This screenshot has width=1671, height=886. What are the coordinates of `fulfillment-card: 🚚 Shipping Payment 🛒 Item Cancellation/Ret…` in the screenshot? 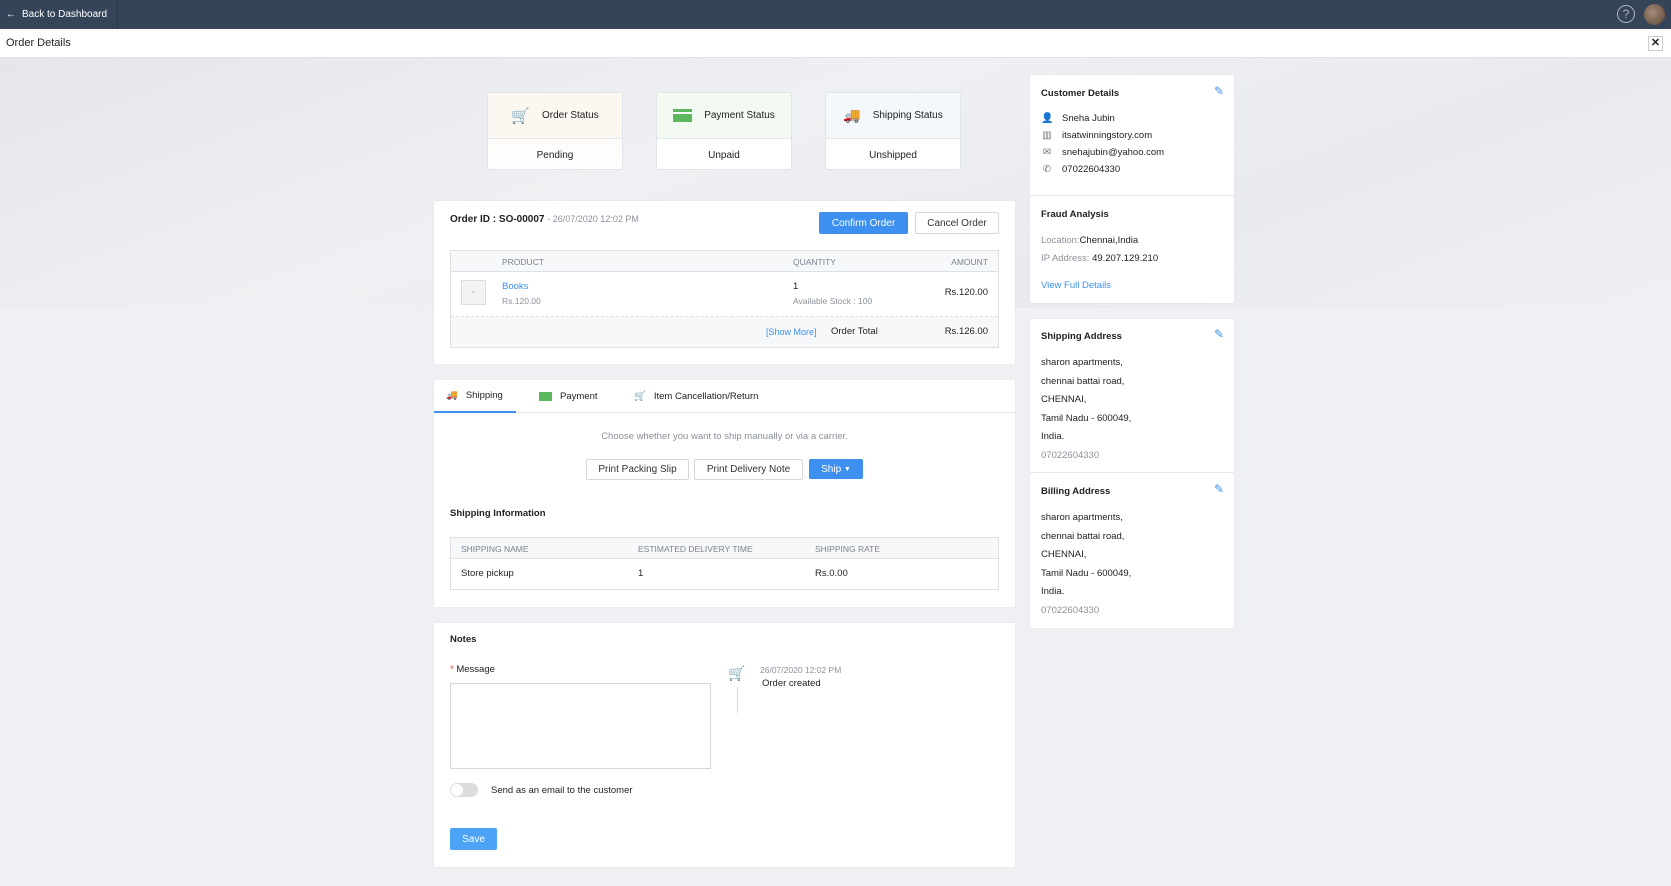 It's located at (724, 493).